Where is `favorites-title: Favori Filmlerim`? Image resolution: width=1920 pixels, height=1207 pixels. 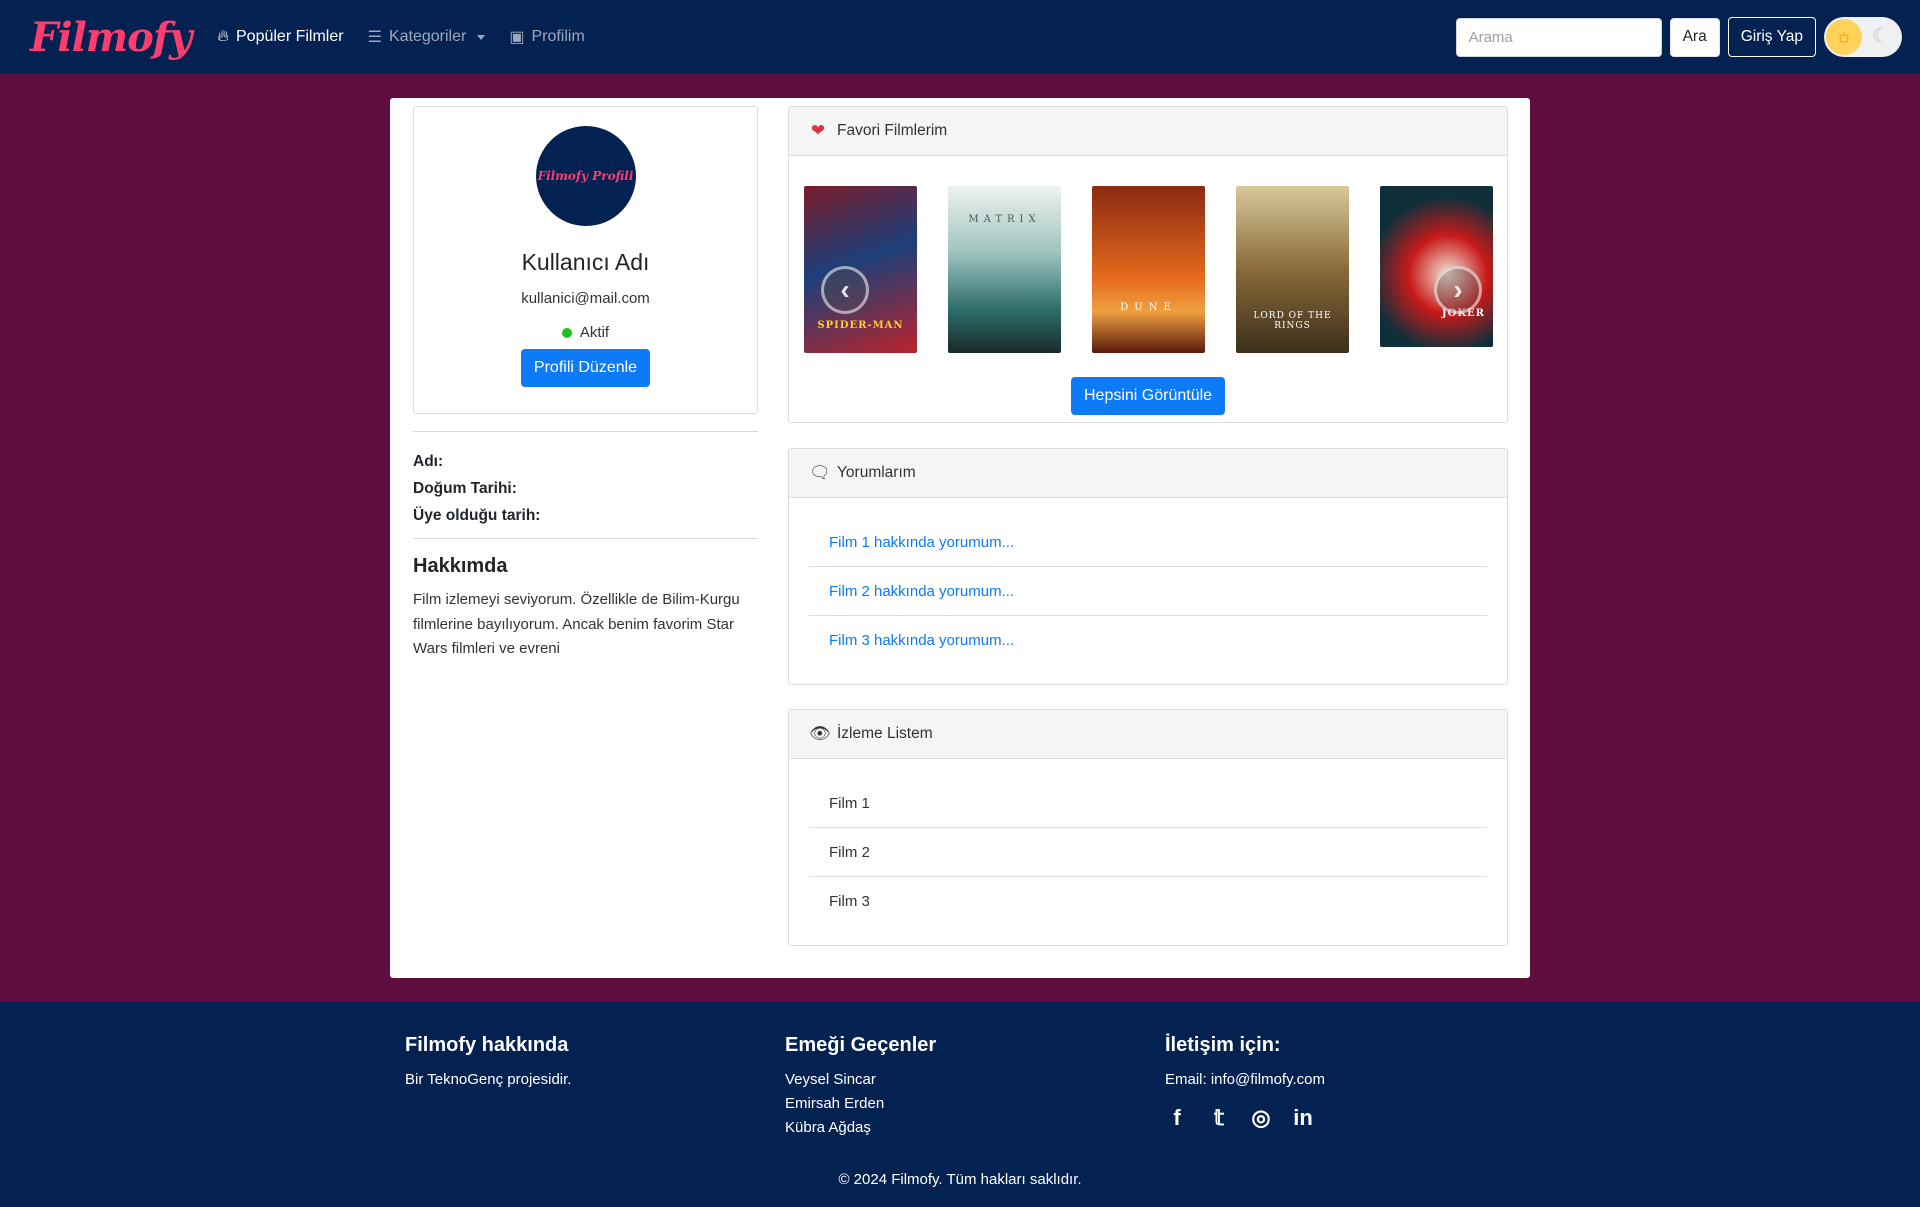 favorites-title: Favori Filmlerim is located at coordinates (892, 130).